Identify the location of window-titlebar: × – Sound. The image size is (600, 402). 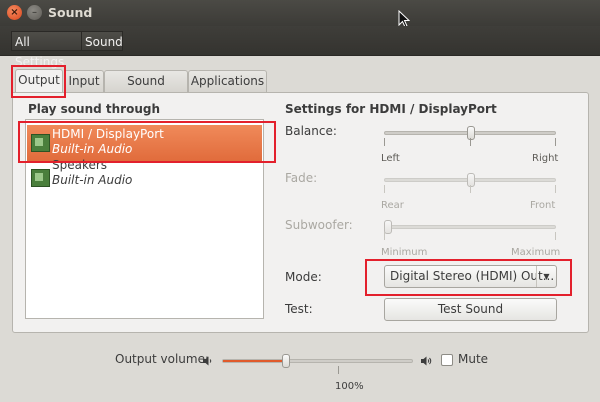
(300, 14).